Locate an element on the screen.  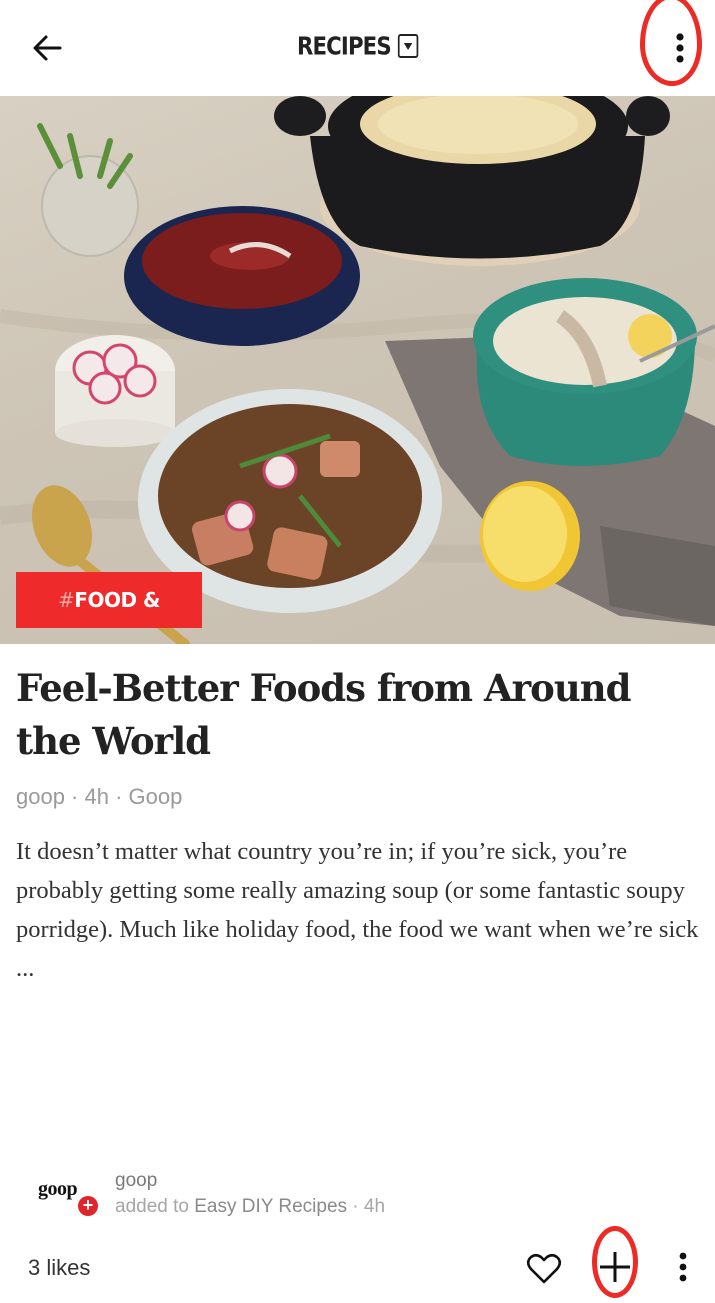
publisher-avatar: goop is located at coordinates (58, 1189).